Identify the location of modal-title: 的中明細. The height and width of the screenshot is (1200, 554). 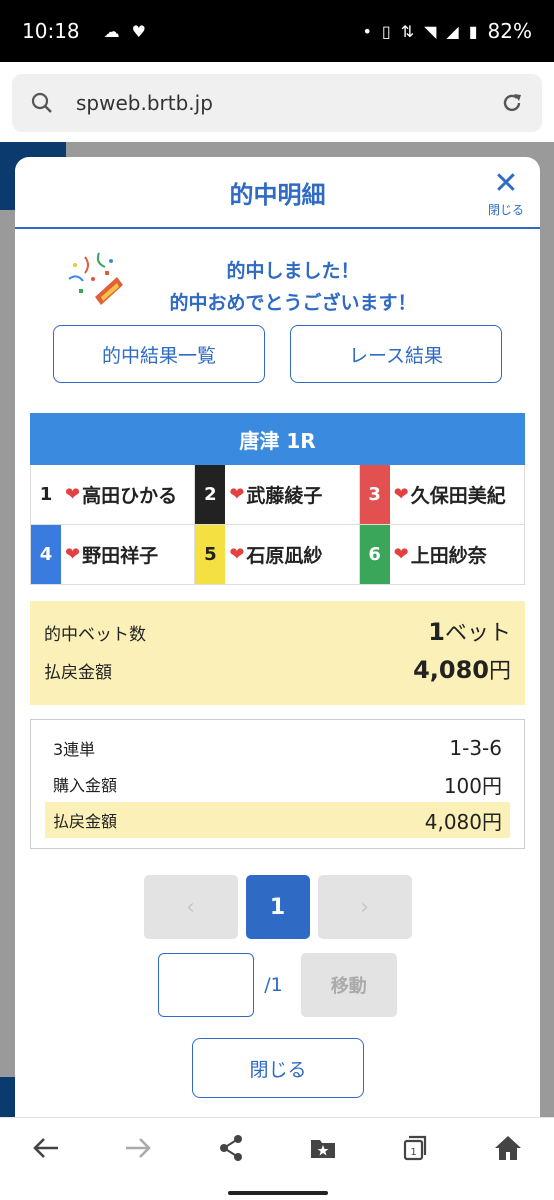
(277, 194).